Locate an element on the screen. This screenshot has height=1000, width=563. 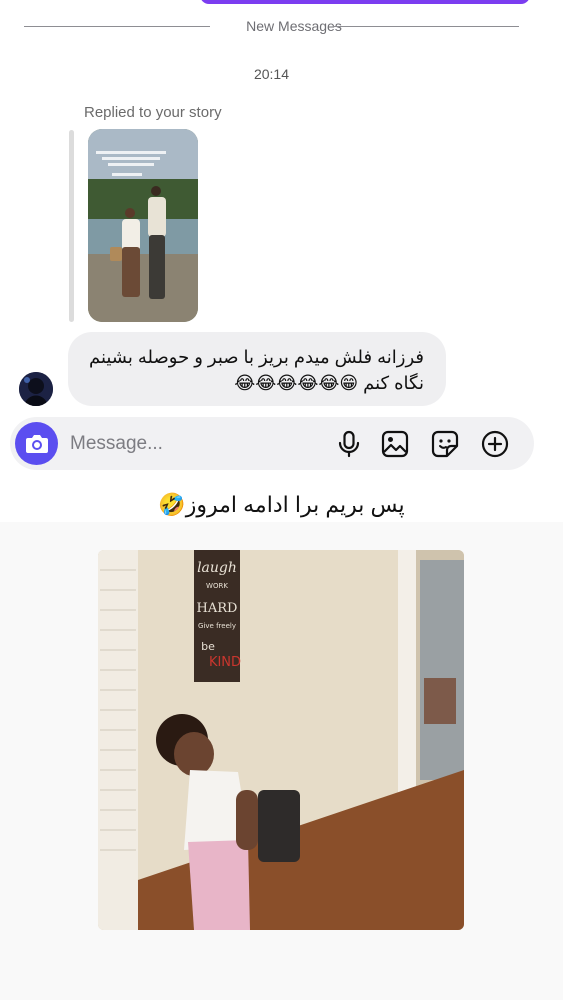
camera-button is located at coordinates (36, 443).